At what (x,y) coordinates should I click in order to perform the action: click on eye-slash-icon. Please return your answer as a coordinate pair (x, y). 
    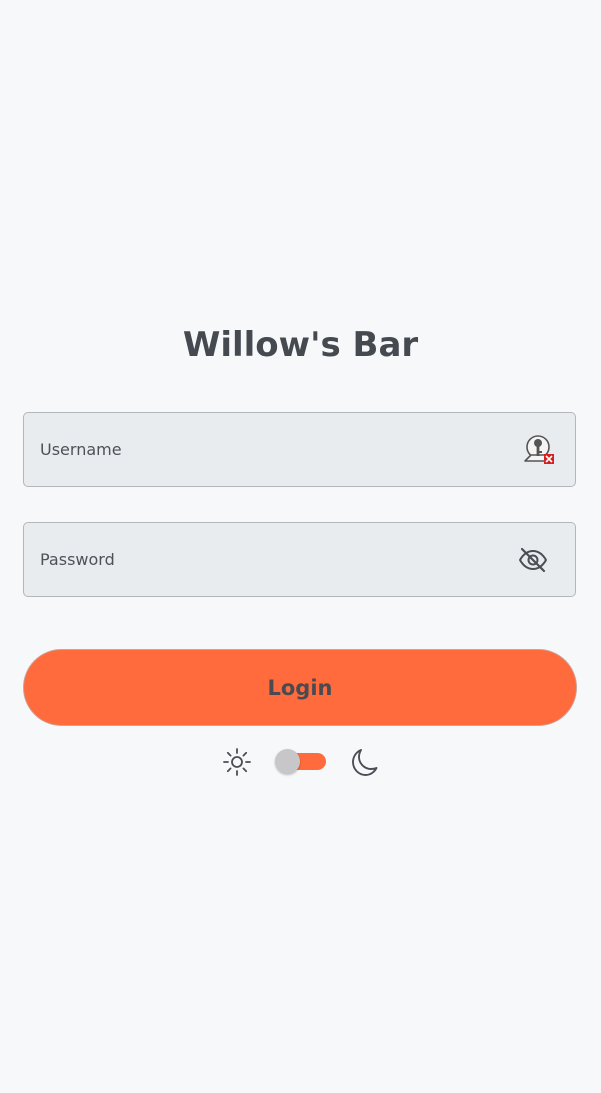
    Looking at the image, I should click on (533, 560).